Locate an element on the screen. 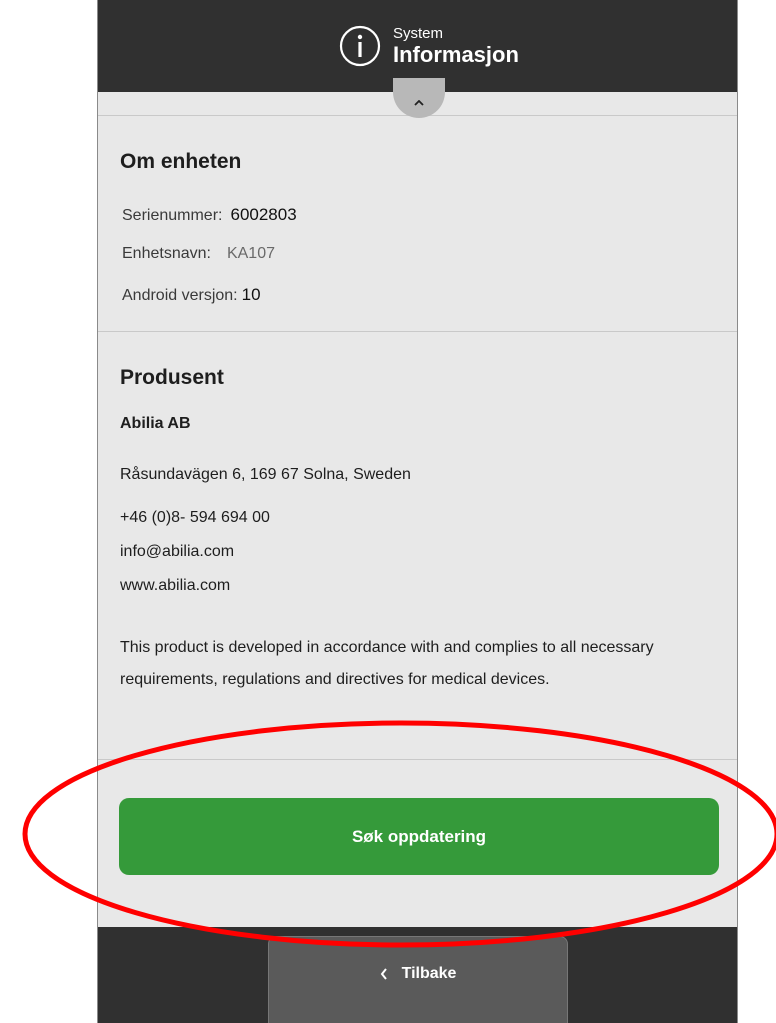  check-update-button: Søk oppdatering is located at coordinates (419, 836).